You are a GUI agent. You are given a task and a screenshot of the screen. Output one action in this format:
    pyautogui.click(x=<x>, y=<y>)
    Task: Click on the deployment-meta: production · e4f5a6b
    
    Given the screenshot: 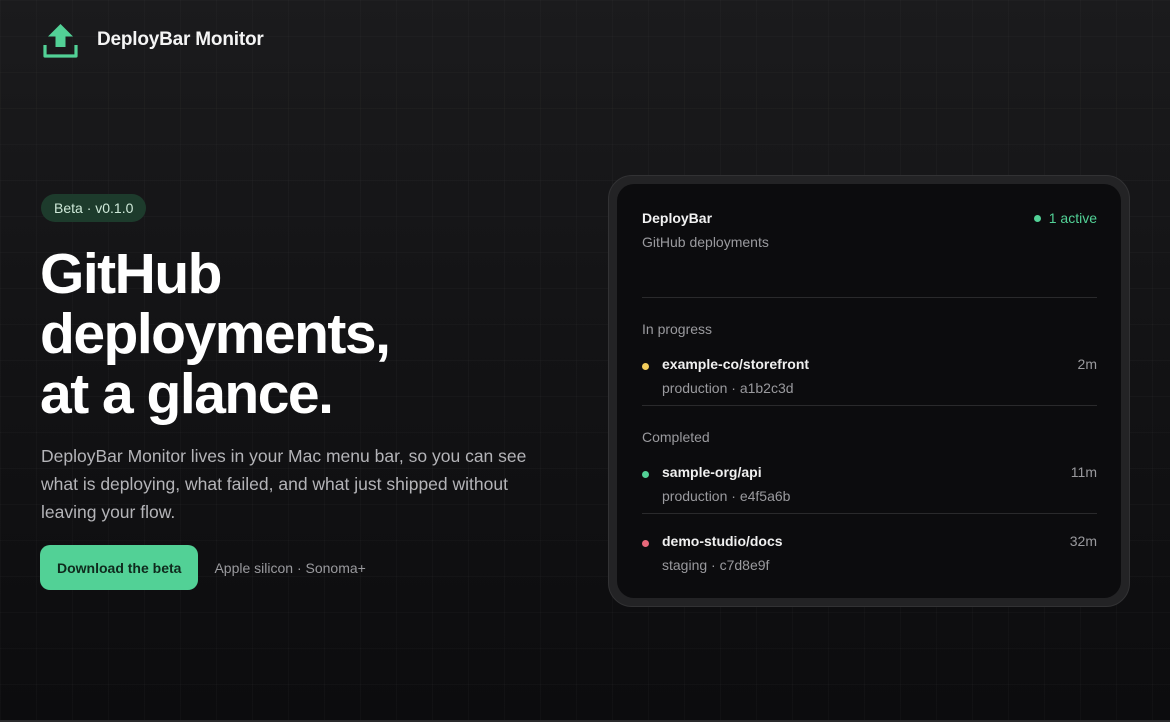 What is the action you would take?
    pyautogui.click(x=726, y=496)
    